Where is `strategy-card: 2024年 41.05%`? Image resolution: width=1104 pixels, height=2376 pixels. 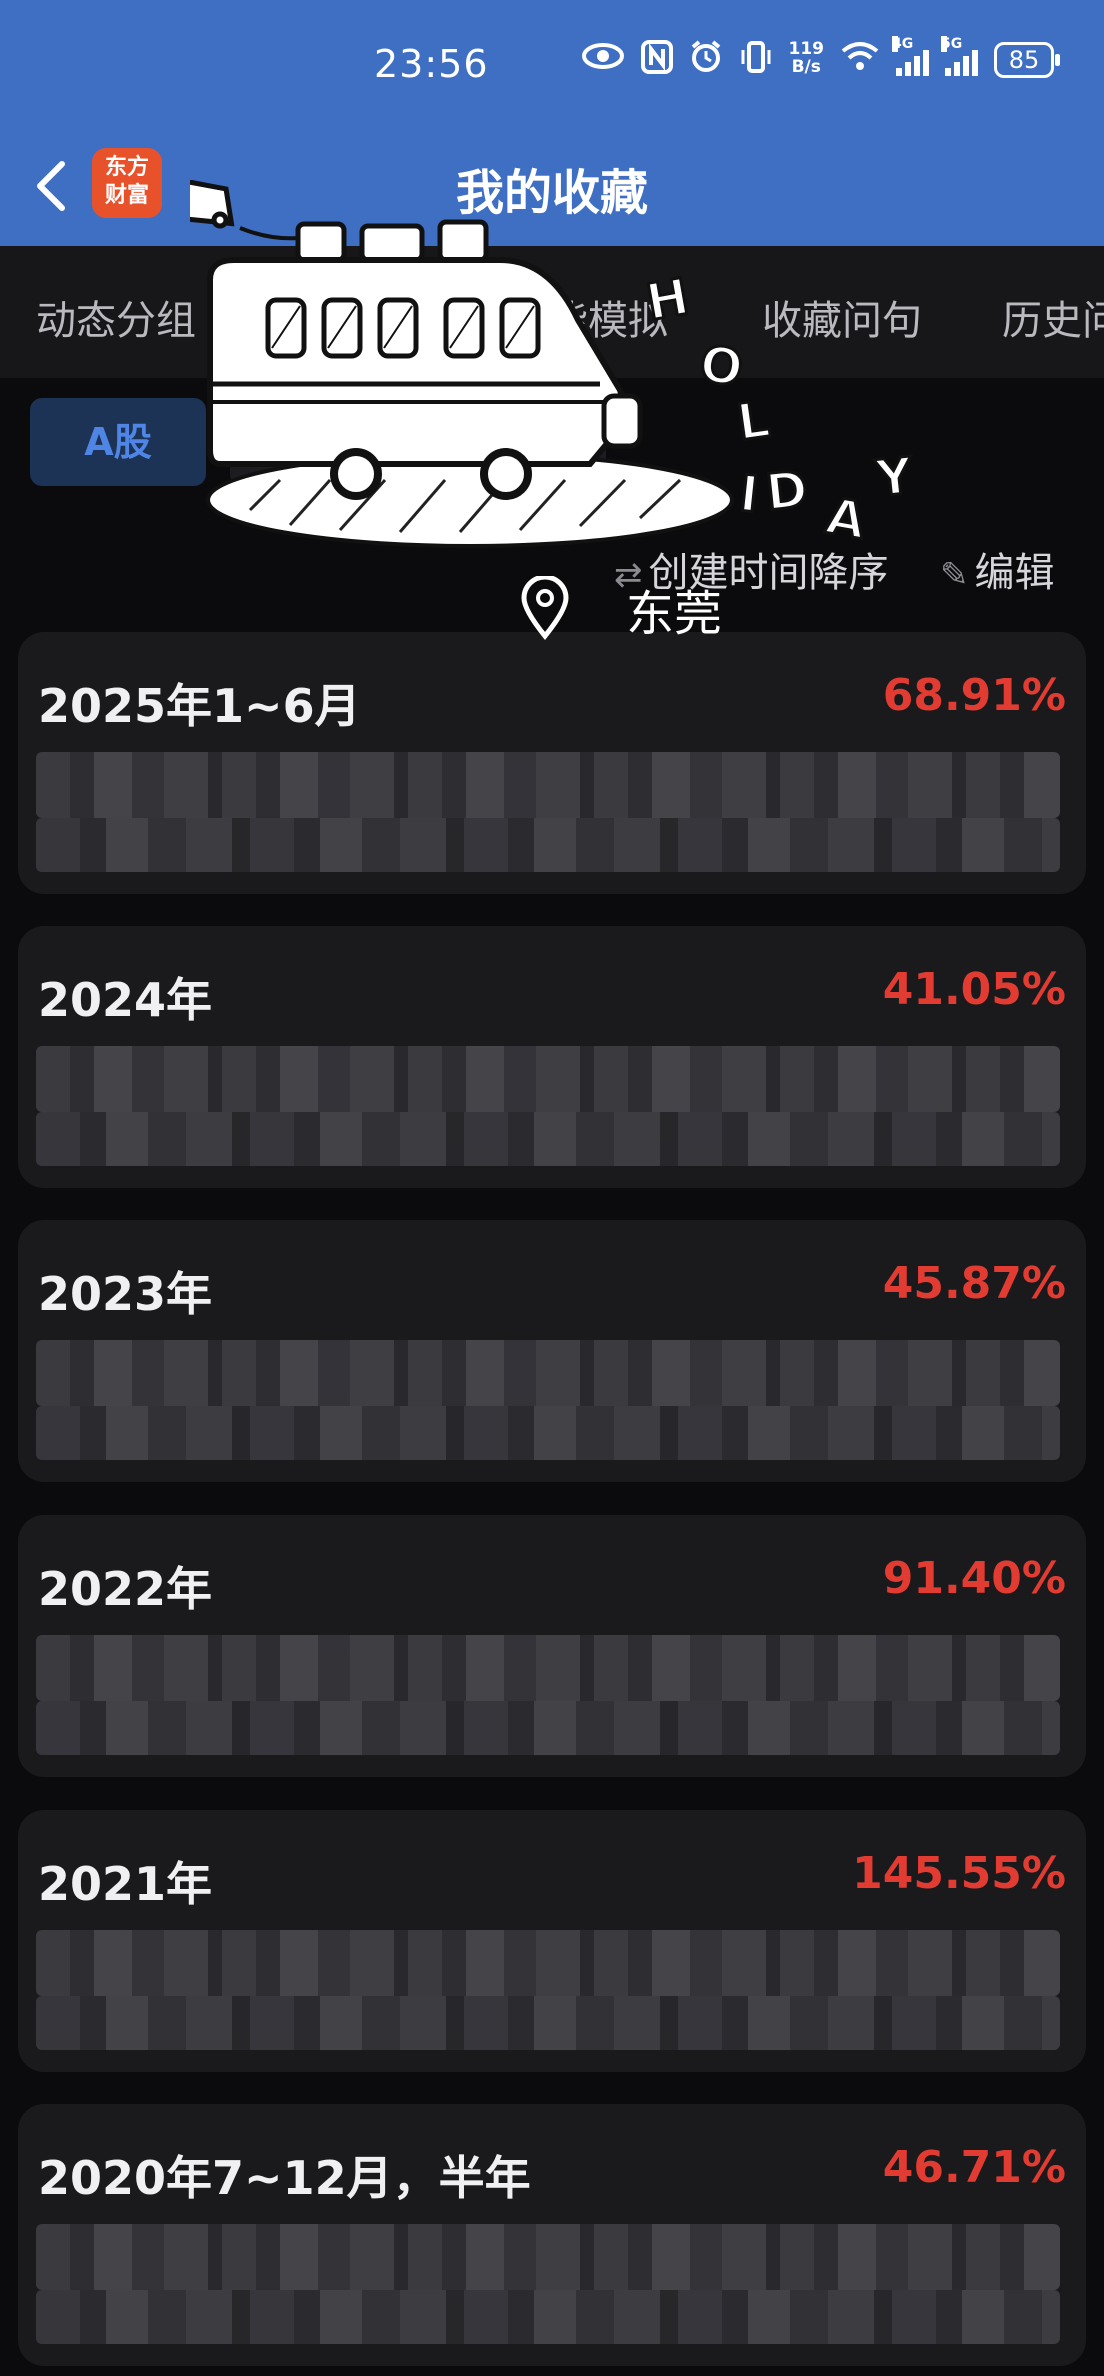
strategy-card: 2024年 41.05% is located at coordinates (552, 1057).